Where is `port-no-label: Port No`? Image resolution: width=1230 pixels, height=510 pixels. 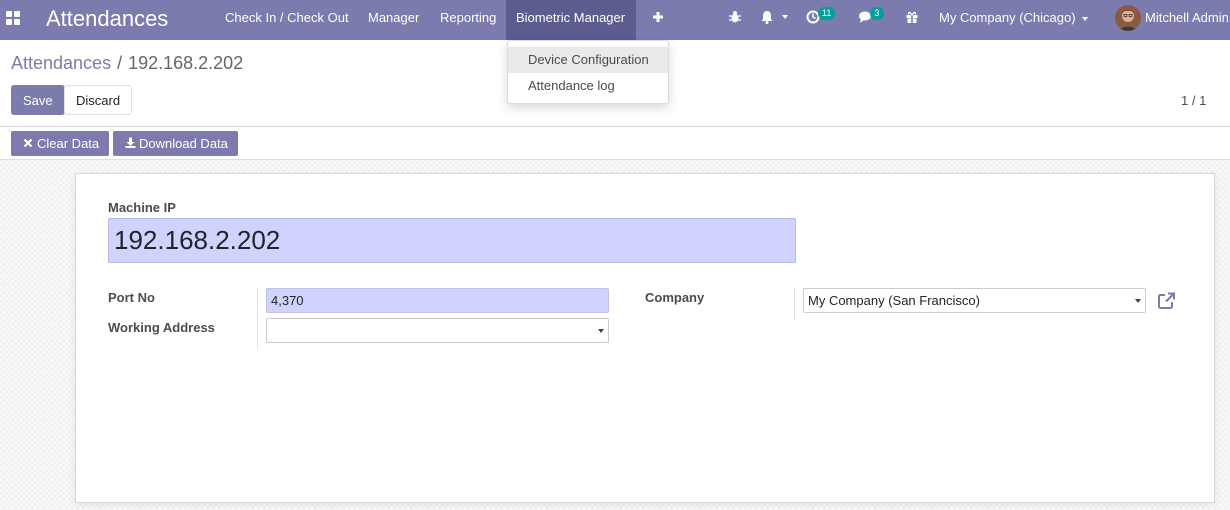
port-no-label: Port No is located at coordinates (131, 297).